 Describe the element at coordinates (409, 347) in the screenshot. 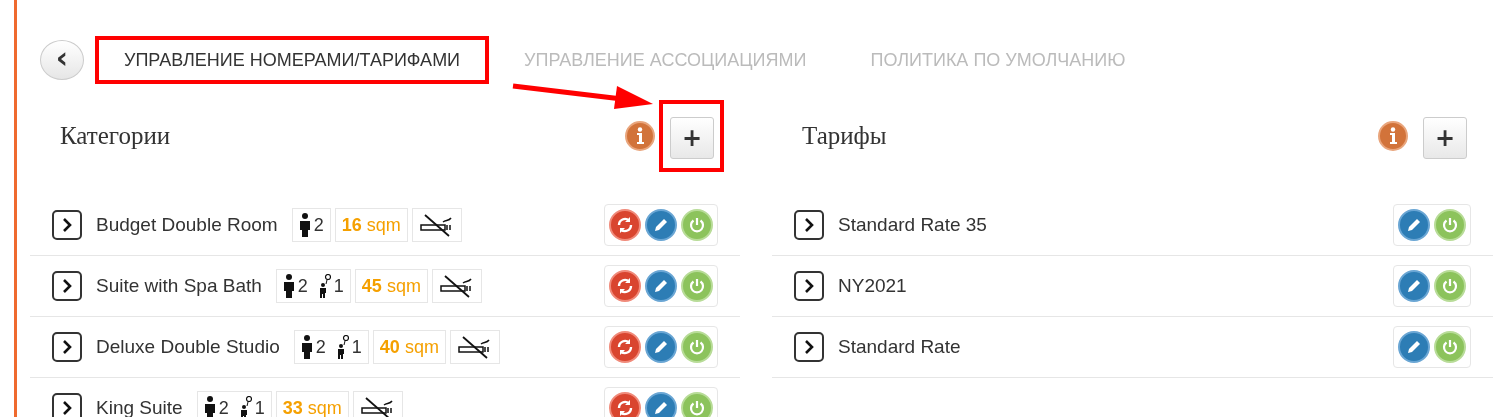

I see `area-badge: 40 sqm` at that location.